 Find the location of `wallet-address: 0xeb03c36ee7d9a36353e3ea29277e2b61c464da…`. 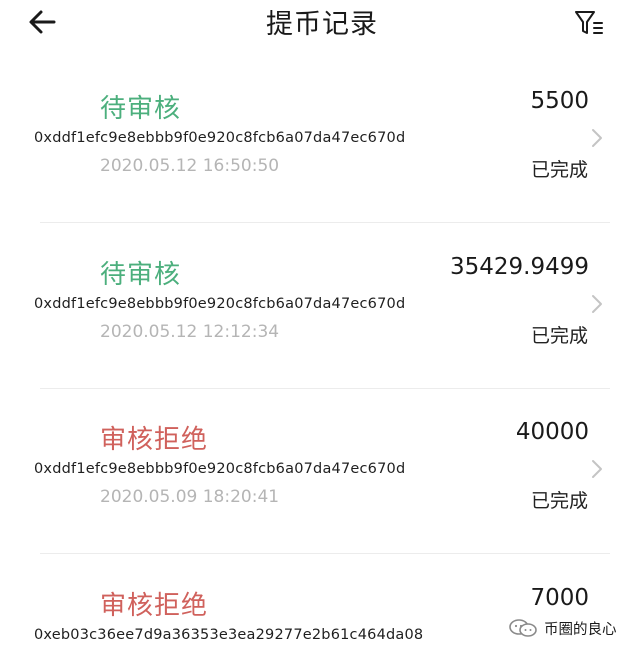

wallet-address: 0xeb03c36ee7d9a36353e3ea29277e2b61c464da… is located at coordinates (229, 635).